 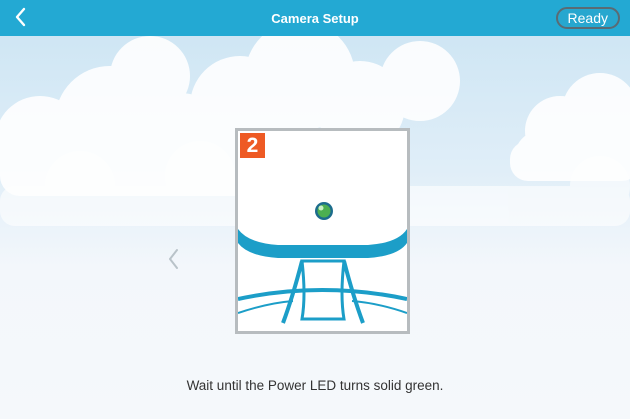 What do you see at coordinates (322, 263) in the screenshot?
I see `camera-illustration` at bounding box center [322, 263].